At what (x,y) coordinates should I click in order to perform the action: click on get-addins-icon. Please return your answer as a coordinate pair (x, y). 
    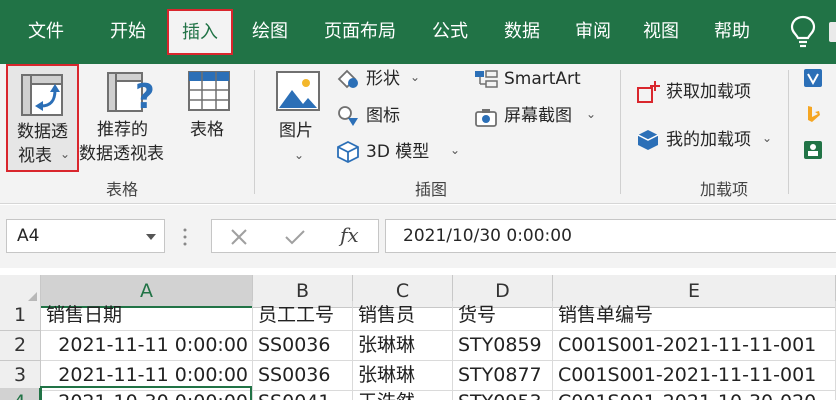
    Looking at the image, I should click on (648, 92).